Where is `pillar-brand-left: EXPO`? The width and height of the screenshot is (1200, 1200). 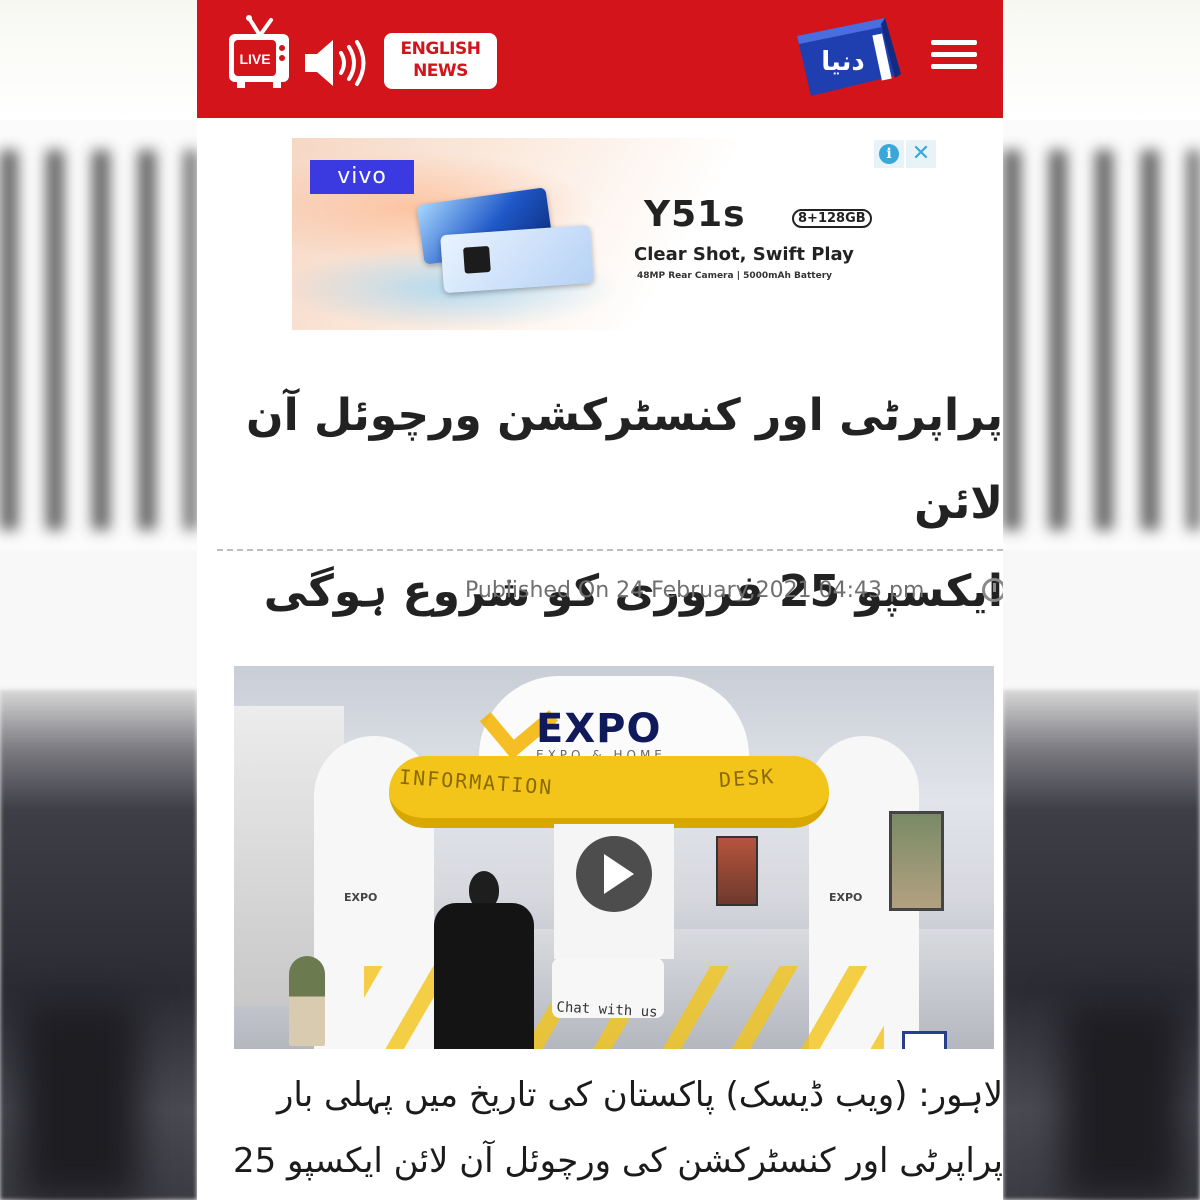 pillar-brand-left: EXPO is located at coordinates (361, 897).